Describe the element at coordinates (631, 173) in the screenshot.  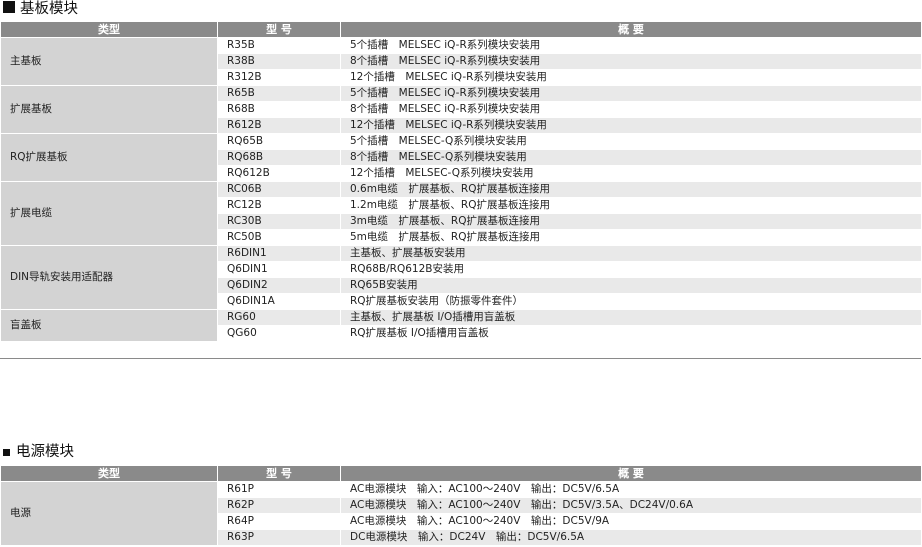
I see `description-cell: 12个插槽 MELSEC-Q系列模块安装用` at that location.